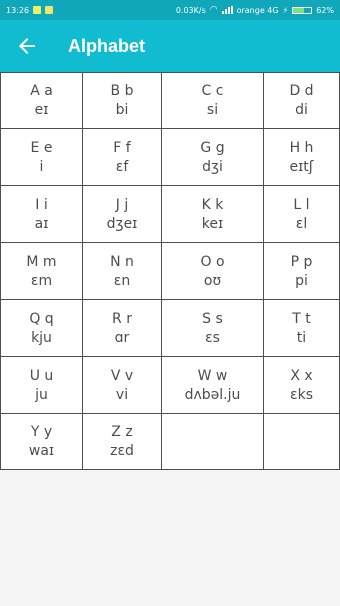 The width and height of the screenshot is (340, 606). Describe the element at coordinates (122, 328) in the screenshot. I see `letter-cell: R r ɑr` at that location.